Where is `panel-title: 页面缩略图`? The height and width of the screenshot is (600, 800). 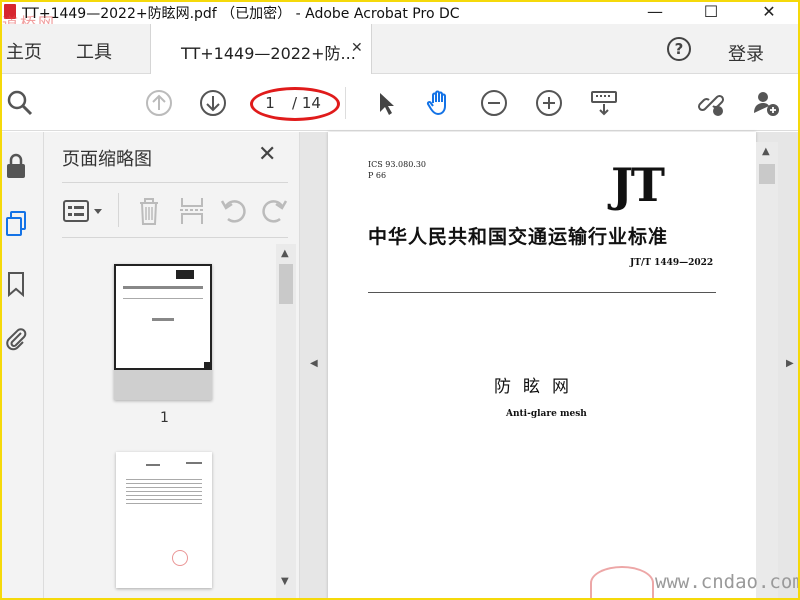 panel-title: 页面缩略图 is located at coordinates (107, 159).